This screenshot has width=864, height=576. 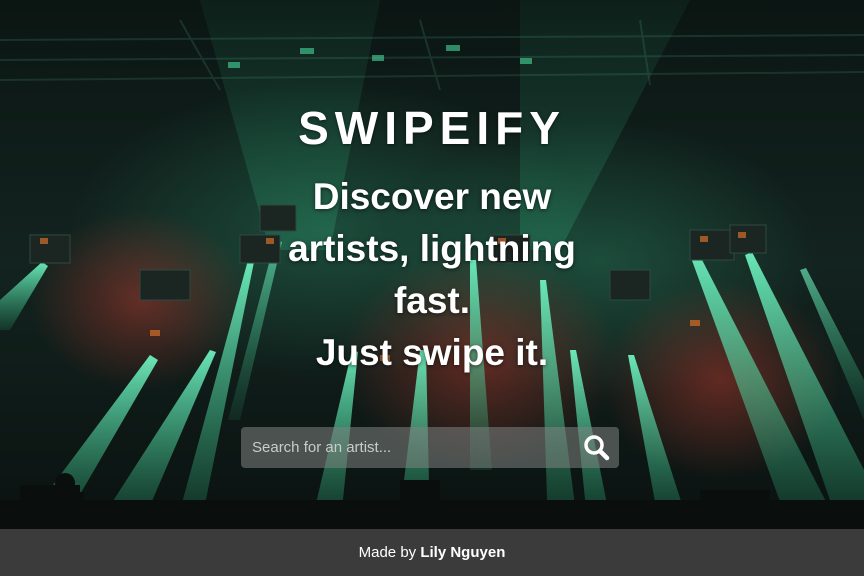 I want to click on footer: Made by Lily Nguyen, so click(x=432, y=552).